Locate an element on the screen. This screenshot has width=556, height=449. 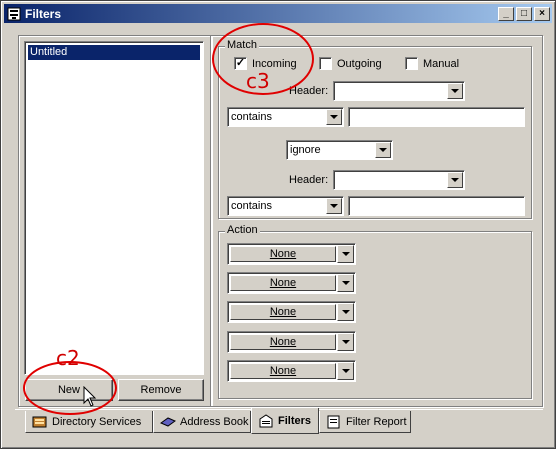
action-dropdown-5: None is located at coordinates (291, 371).